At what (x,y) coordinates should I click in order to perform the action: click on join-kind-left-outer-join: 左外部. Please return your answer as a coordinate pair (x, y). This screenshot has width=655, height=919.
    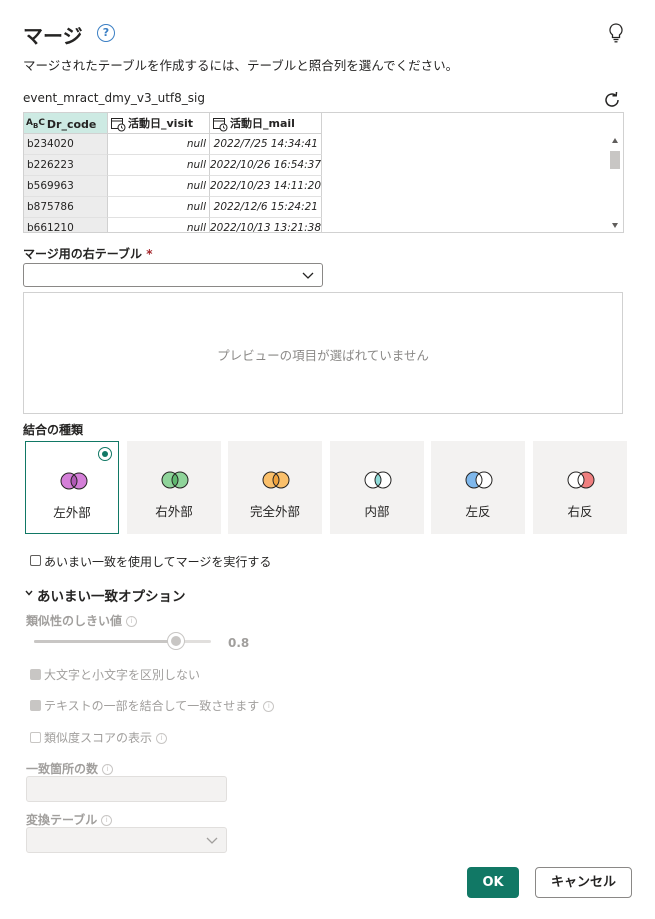
    Looking at the image, I should click on (72, 487).